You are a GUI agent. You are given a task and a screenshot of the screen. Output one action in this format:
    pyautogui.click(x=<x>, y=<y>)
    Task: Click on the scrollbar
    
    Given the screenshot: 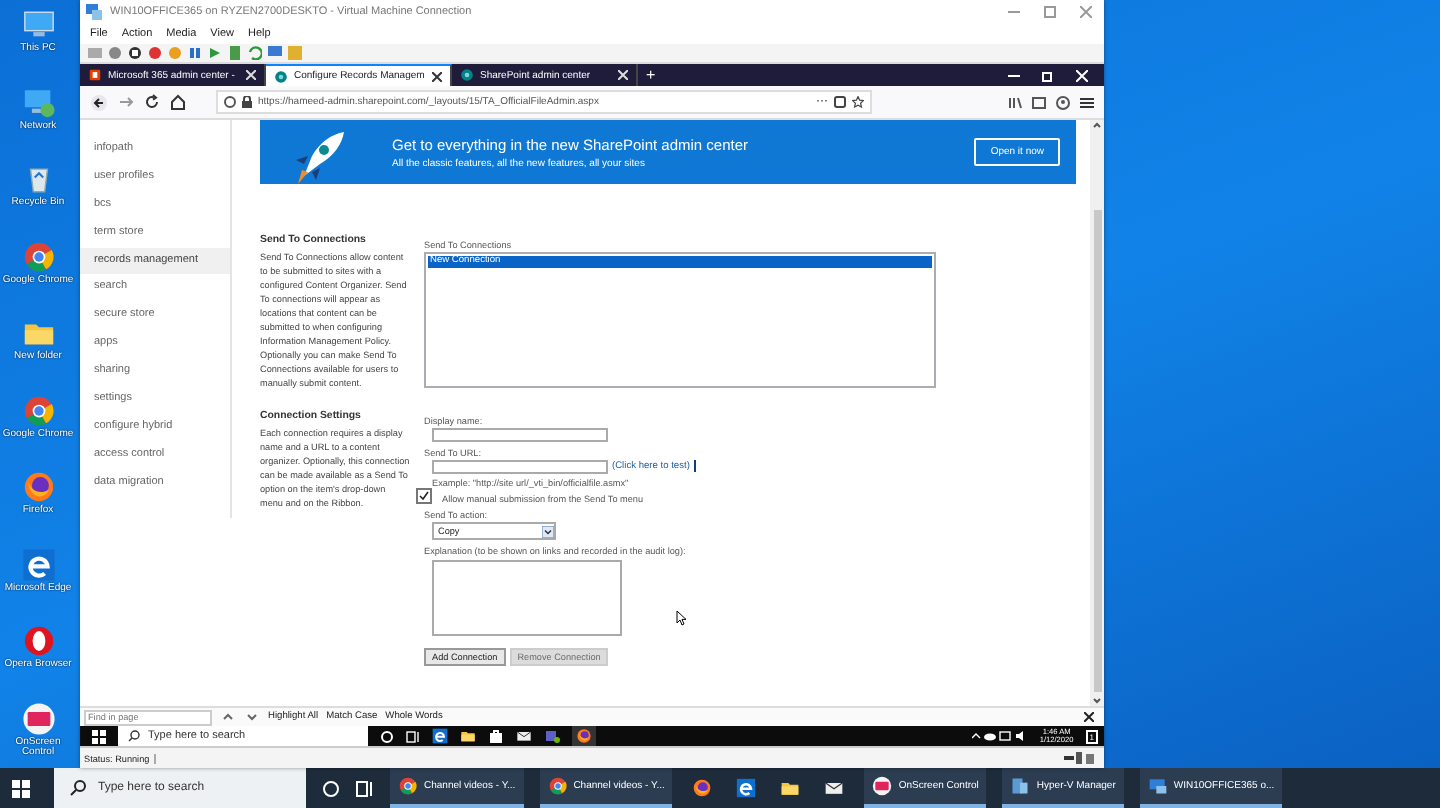 What is the action you would take?
    pyautogui.click(x=1097, y=413)
    